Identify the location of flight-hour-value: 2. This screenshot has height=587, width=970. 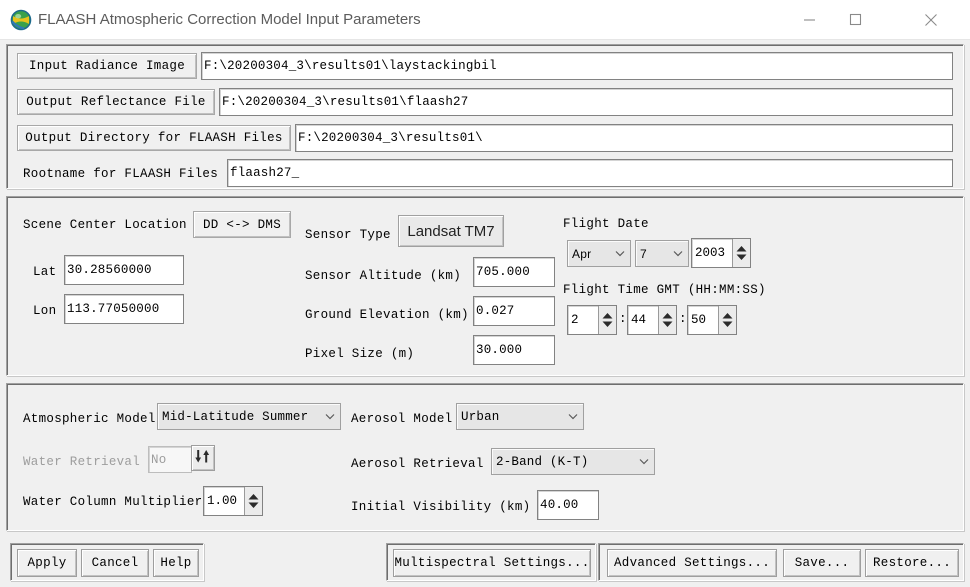
(575, 320).